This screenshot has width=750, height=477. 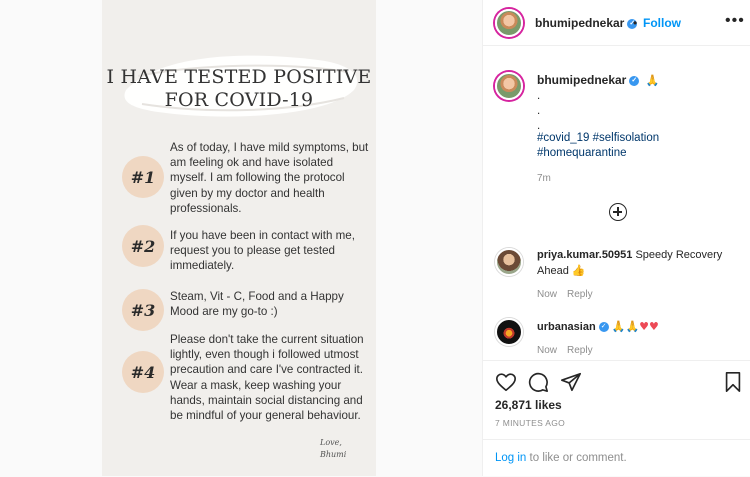 I want to click on caption-username: bhumipednekar, so click(x=581, y=80).